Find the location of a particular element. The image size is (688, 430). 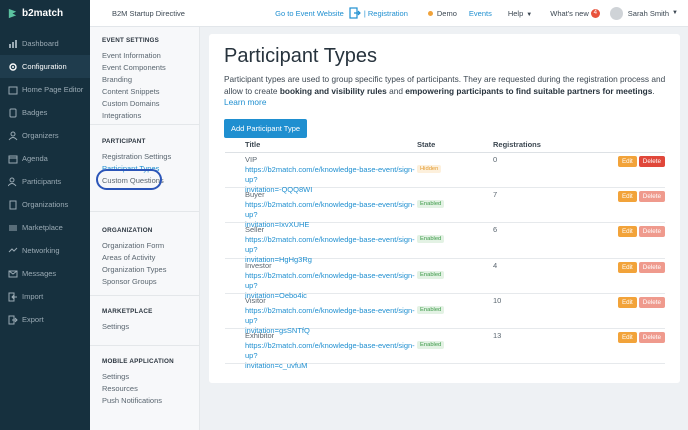

description-bold: booking and visibility rules is located at coordinates (333, 90).